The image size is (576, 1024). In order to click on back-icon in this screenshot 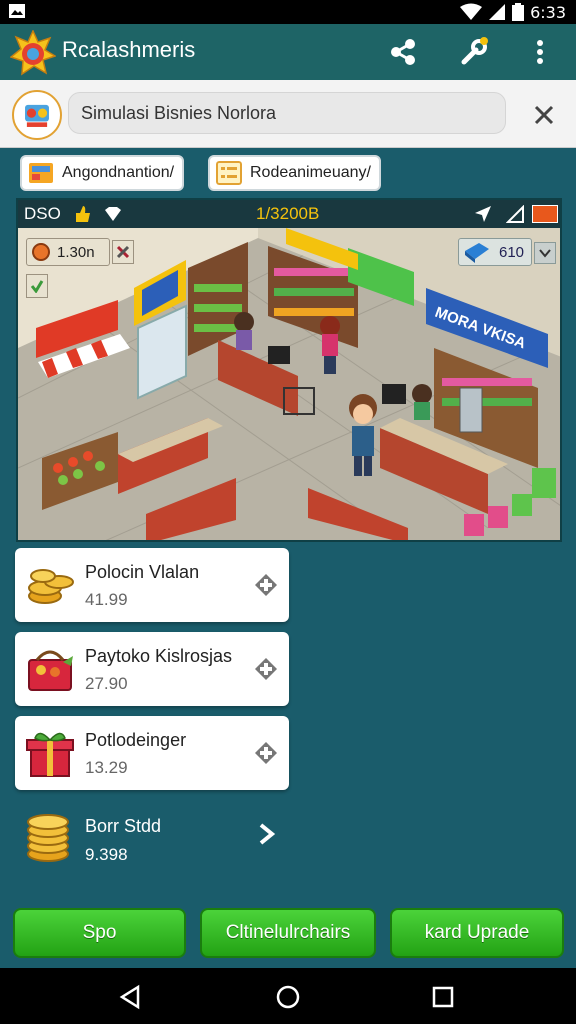, I will do `click(131, 997)`.